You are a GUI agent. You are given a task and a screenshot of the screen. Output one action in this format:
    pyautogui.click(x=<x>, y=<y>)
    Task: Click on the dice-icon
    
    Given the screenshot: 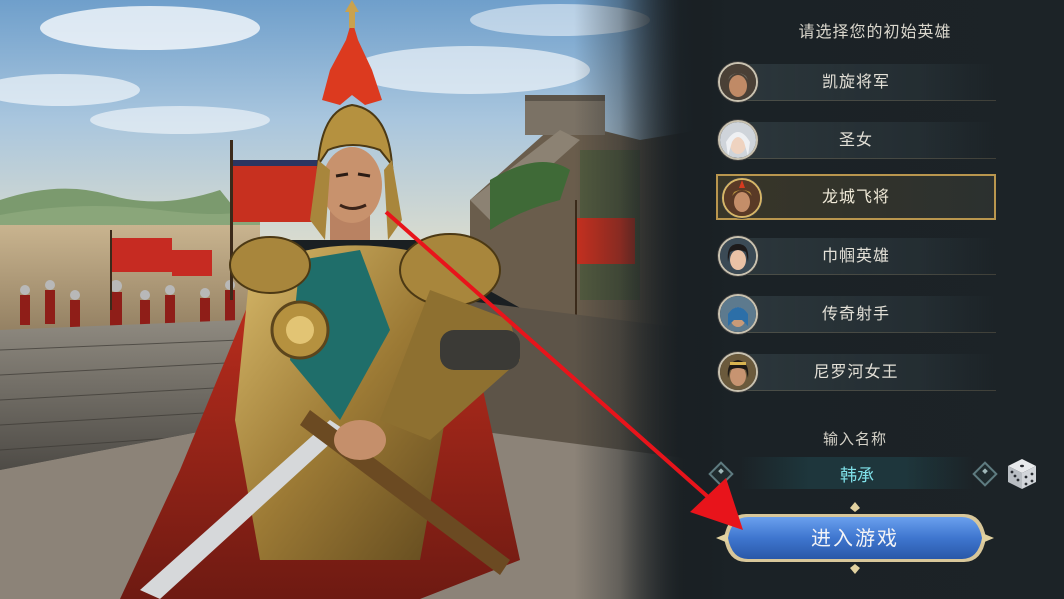 What is the action you would take?
    pyautogui.click(x=1022, y=474)
    